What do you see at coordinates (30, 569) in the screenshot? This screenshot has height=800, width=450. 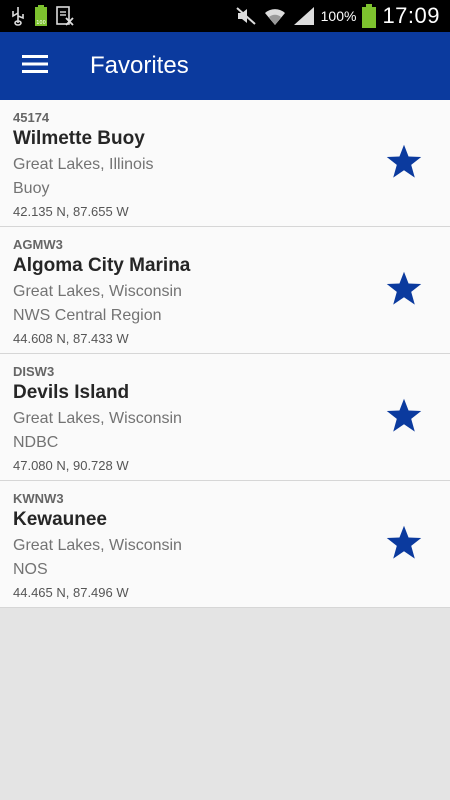 I see `station-owner: NOS` at bounding box center [30, 569].